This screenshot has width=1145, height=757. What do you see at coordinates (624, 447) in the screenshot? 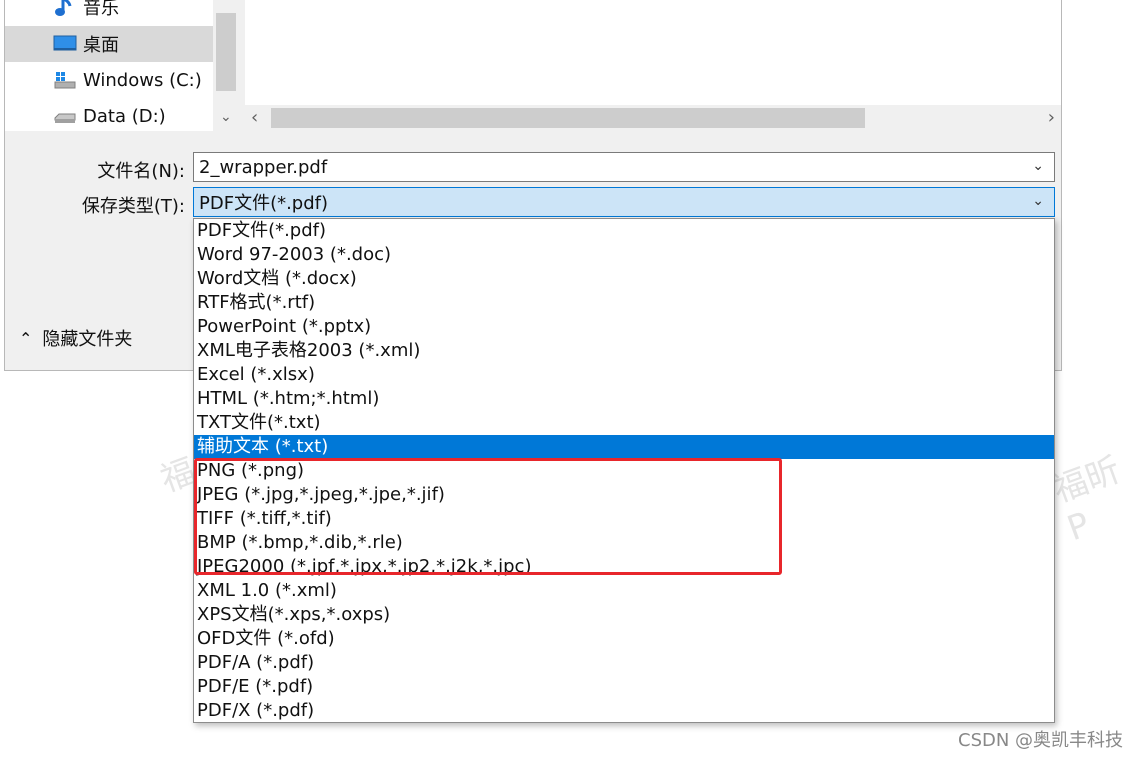
I see `dropdown-option-highlighted: 辅助文本 (*.txt)` at bounding box center [624, 447].